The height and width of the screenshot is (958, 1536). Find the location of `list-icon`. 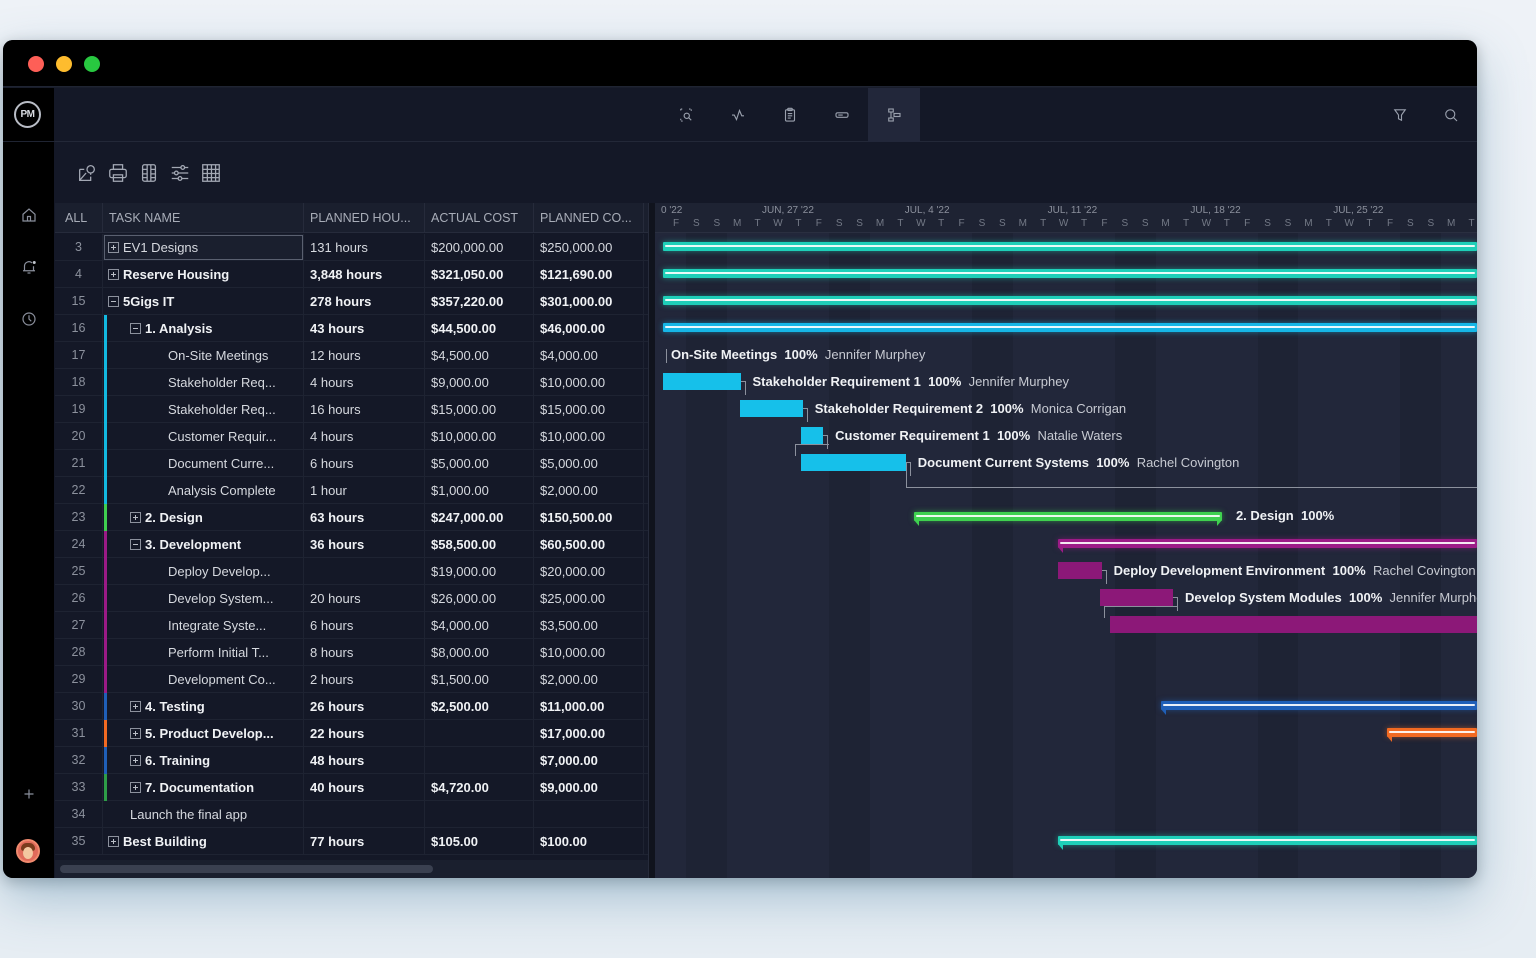

list-icon is located at coordinates (790, 115).